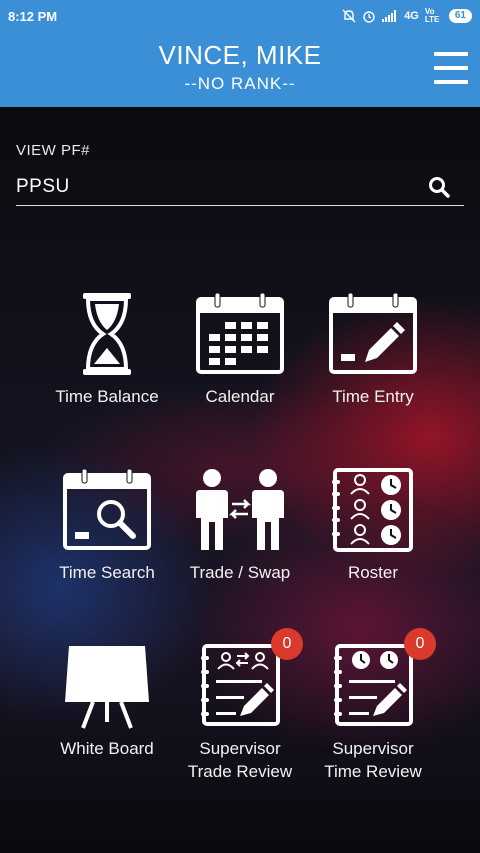 Image resolution: width=480 pixels, height=853 pixels. Describe the element at coordinates (107, 572) in the screenshot. I see `tile-label: Time Search` at that location.